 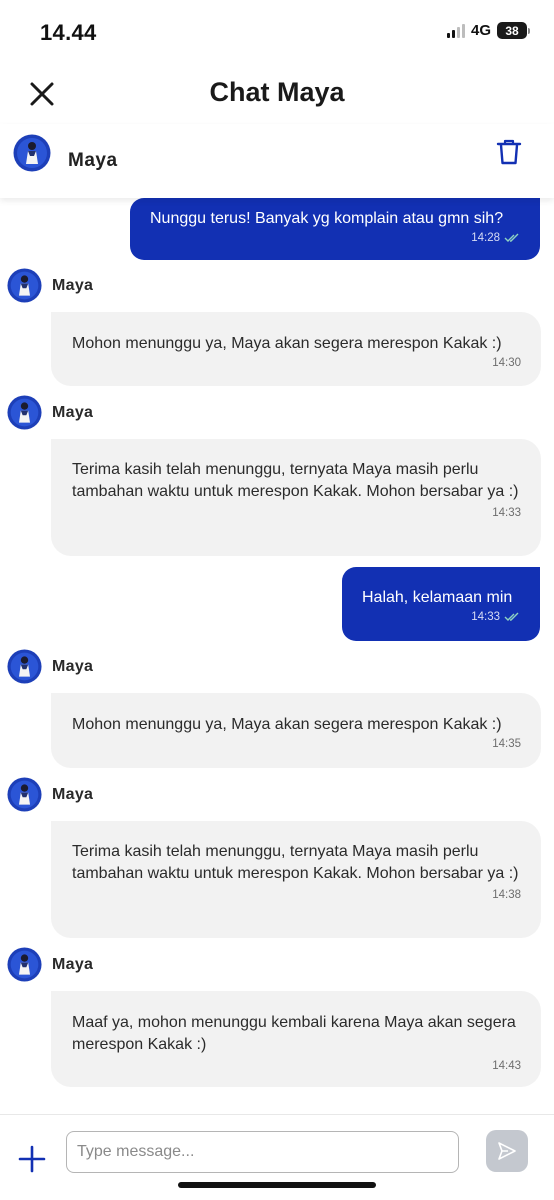 I want to click on battery-level: 38, so click(x=512, y=30).